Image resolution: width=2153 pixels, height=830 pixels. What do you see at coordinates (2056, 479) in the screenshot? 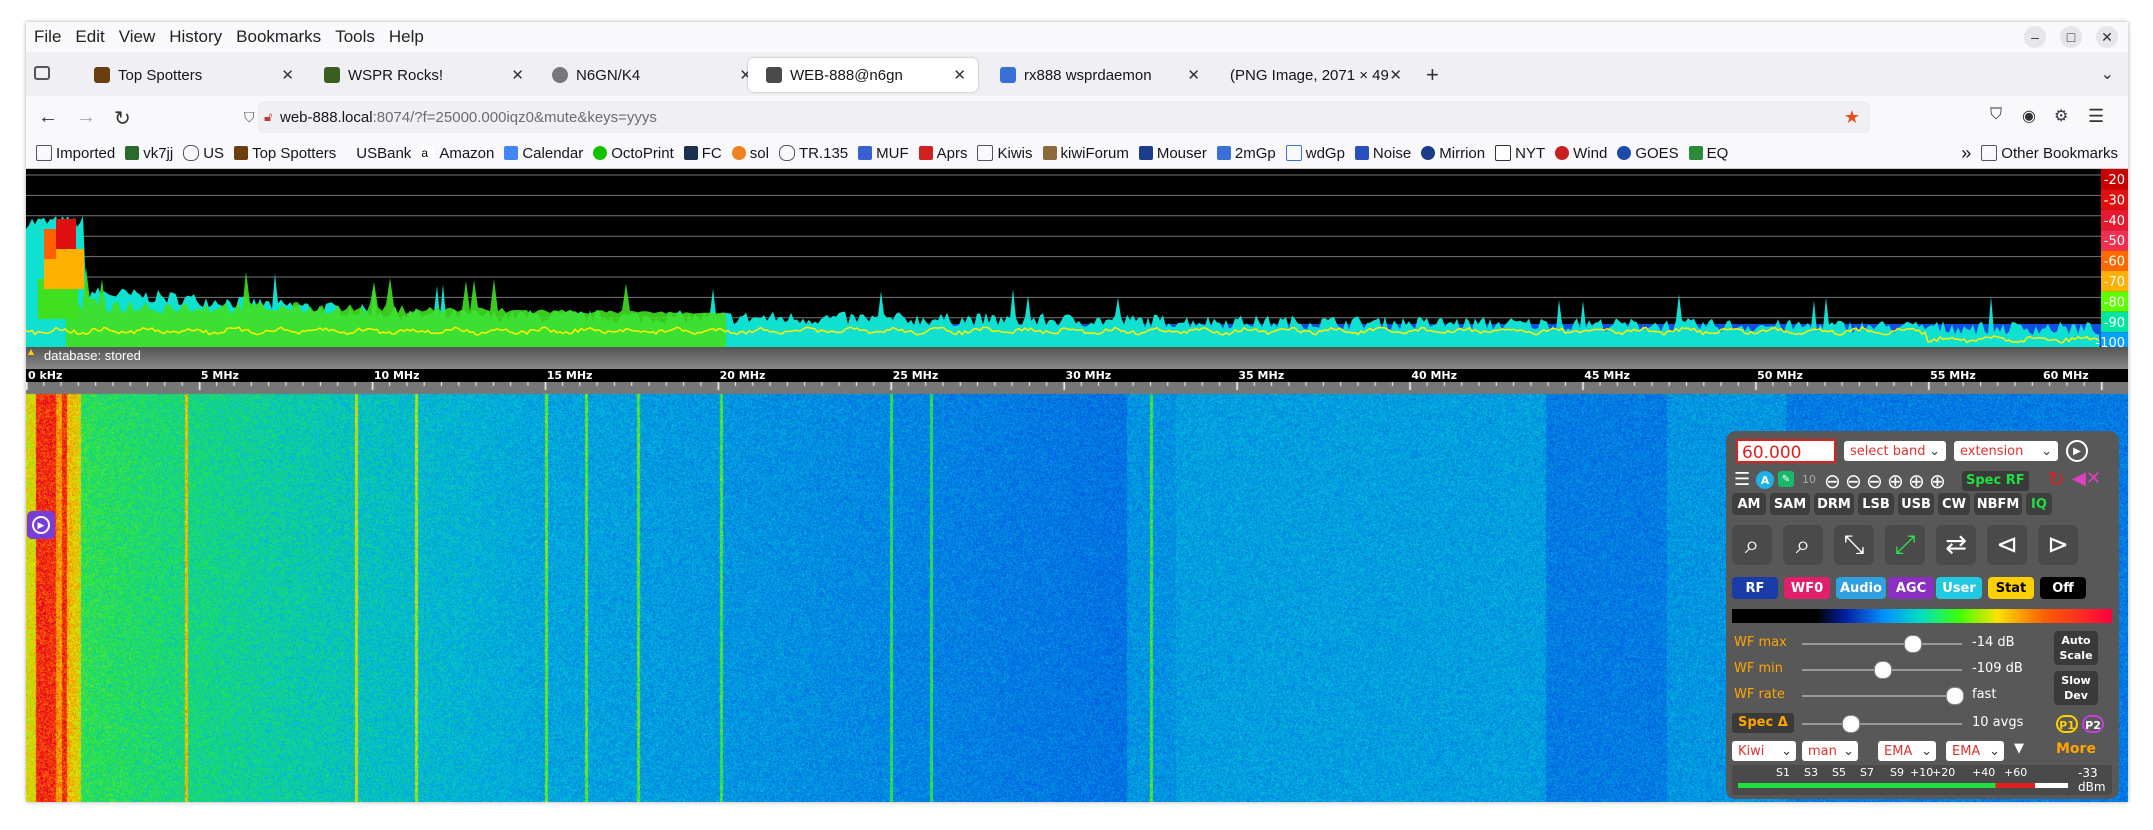
I see `refresh-icon: ↻` at bounding box center [2056, 479].